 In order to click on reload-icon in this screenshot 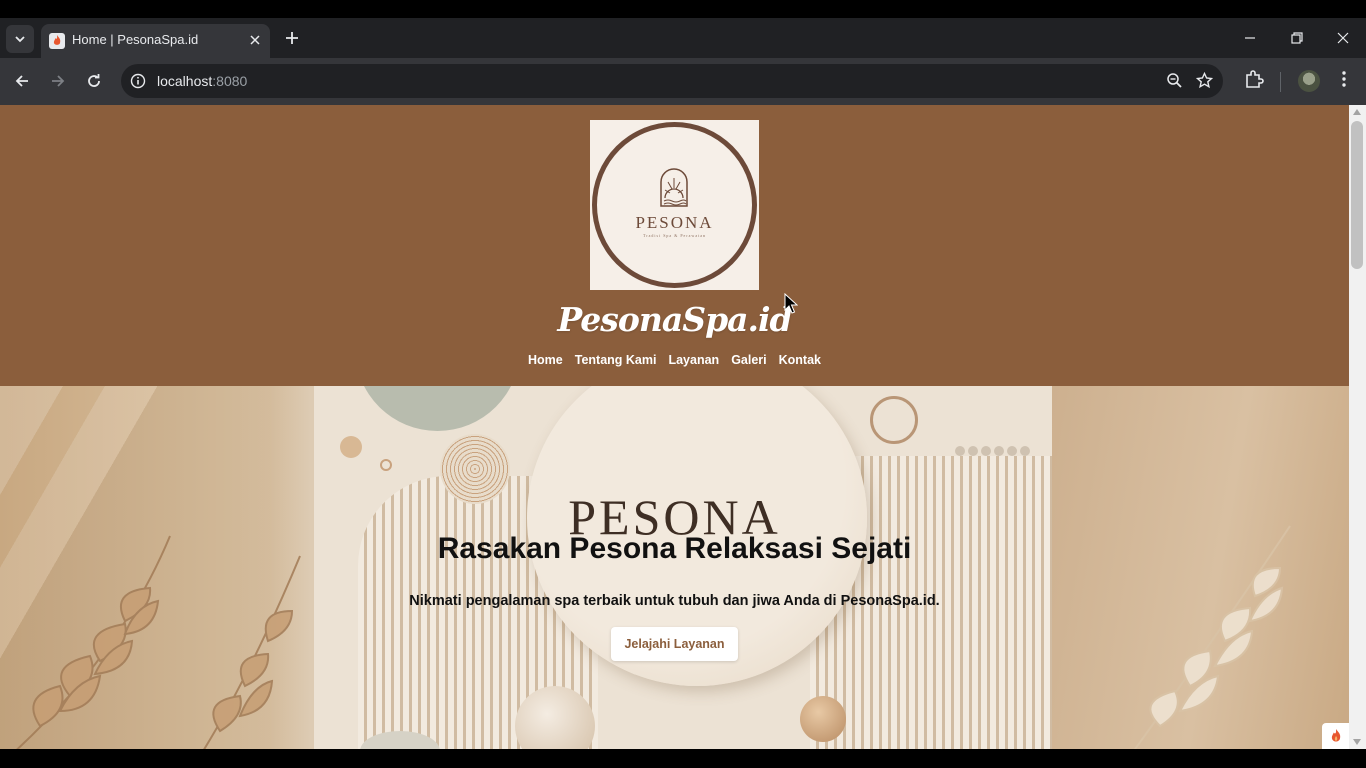, I will do `click(94, 80)`.